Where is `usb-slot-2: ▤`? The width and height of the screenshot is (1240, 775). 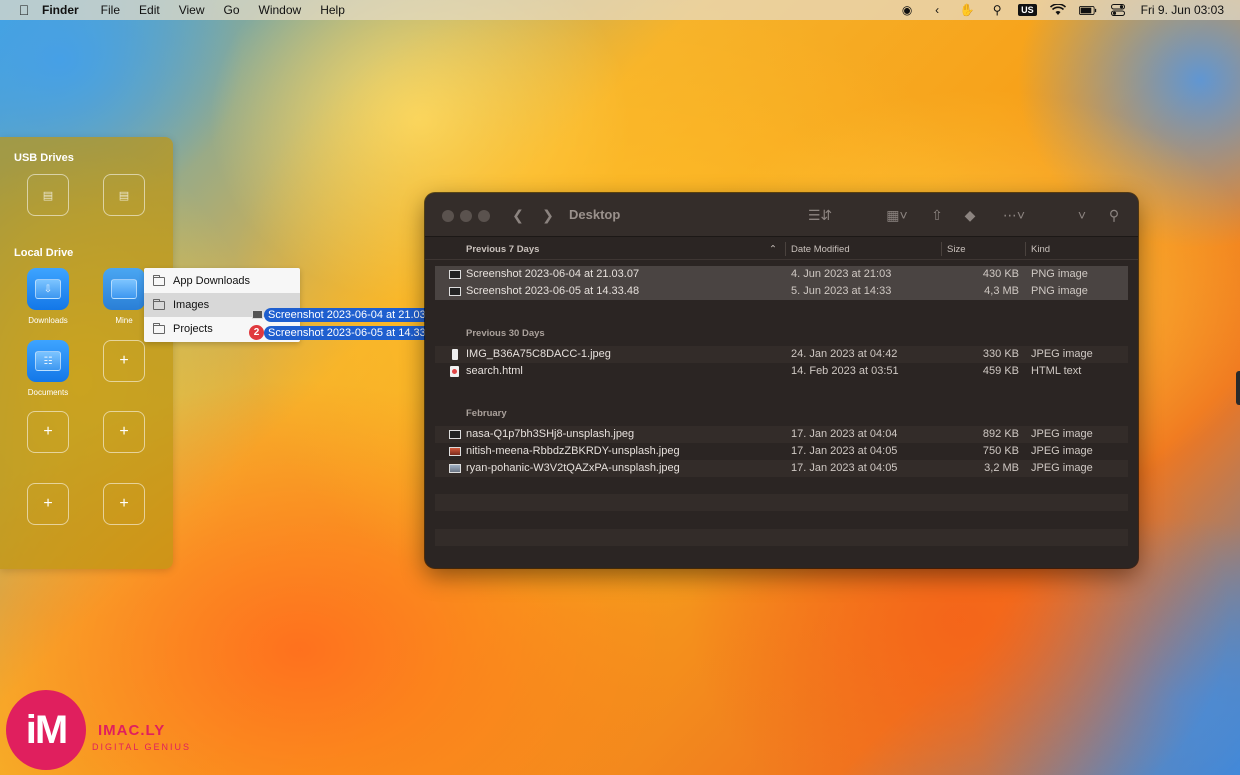
usb-slot-2: ▤ is located at coordinates (124, 195).